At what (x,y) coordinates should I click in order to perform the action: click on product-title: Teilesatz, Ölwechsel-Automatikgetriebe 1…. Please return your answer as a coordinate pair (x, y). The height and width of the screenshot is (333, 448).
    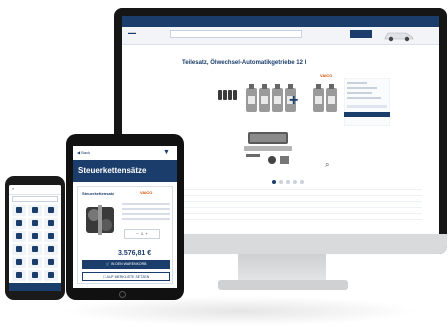
    Looking at the image, I should click on (244, 63).